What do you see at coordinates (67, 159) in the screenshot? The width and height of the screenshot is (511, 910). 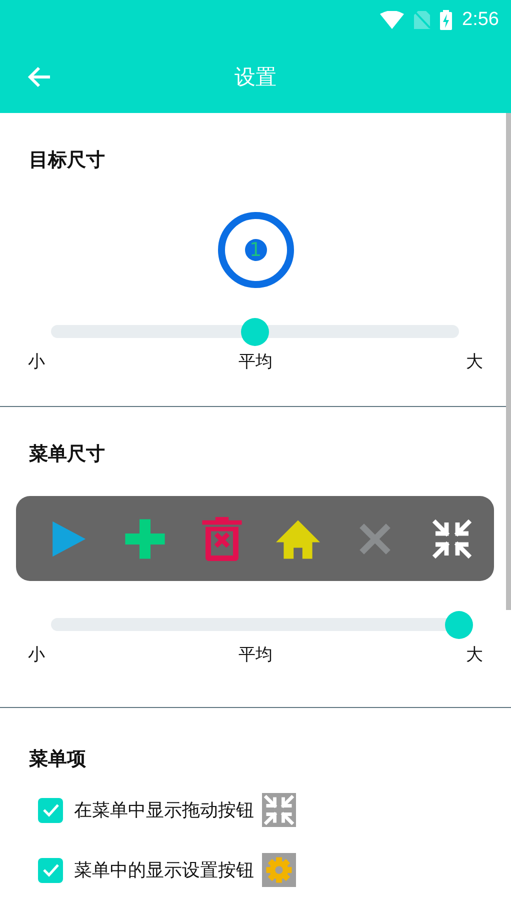 I see `section-title: 目标尺寸` at bounding box center [67, 159].